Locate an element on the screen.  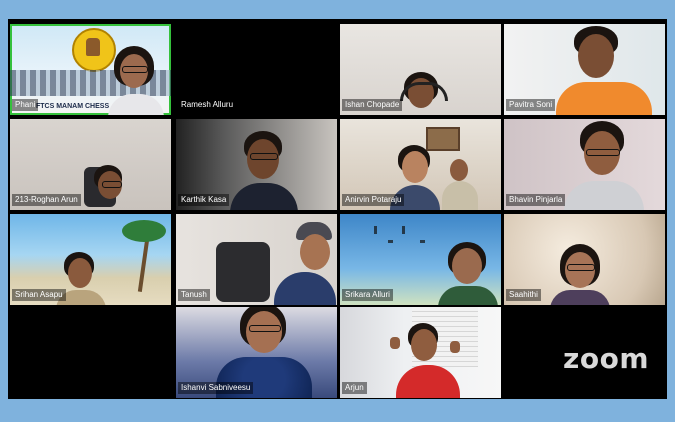
participant-name: Phani is located at coordinates (25, 105).